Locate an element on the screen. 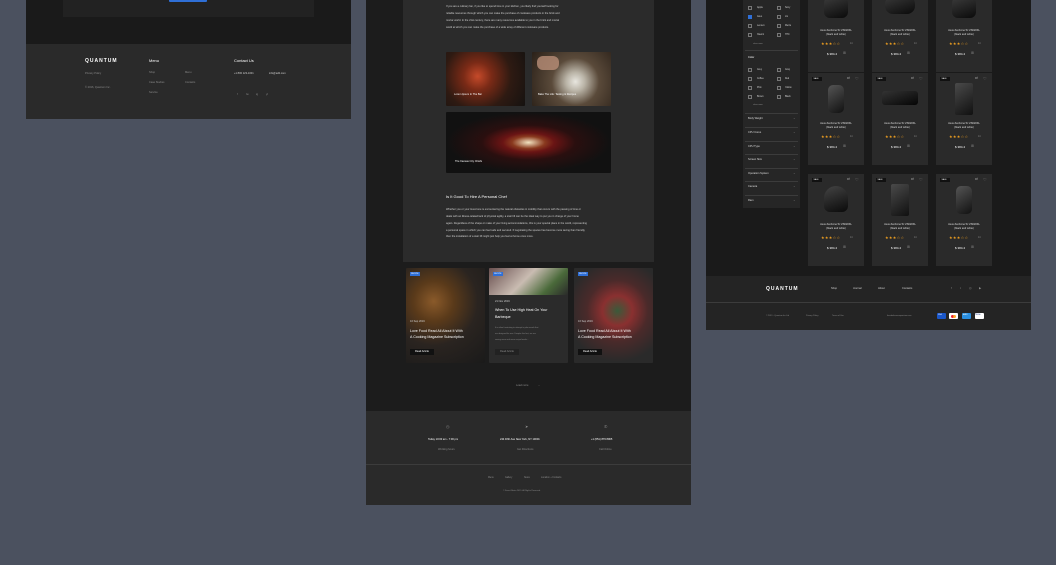 The height and width of the screenshot is (565, 1056). color-label: Brown is located at coordinates (760, 97).